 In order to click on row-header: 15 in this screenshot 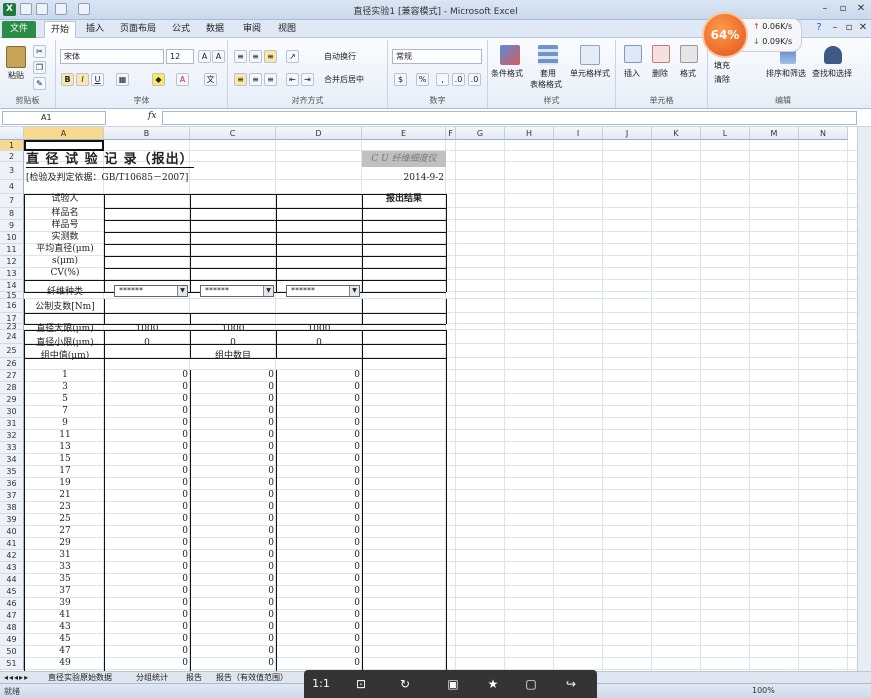, I will do `click(12, 296)`.